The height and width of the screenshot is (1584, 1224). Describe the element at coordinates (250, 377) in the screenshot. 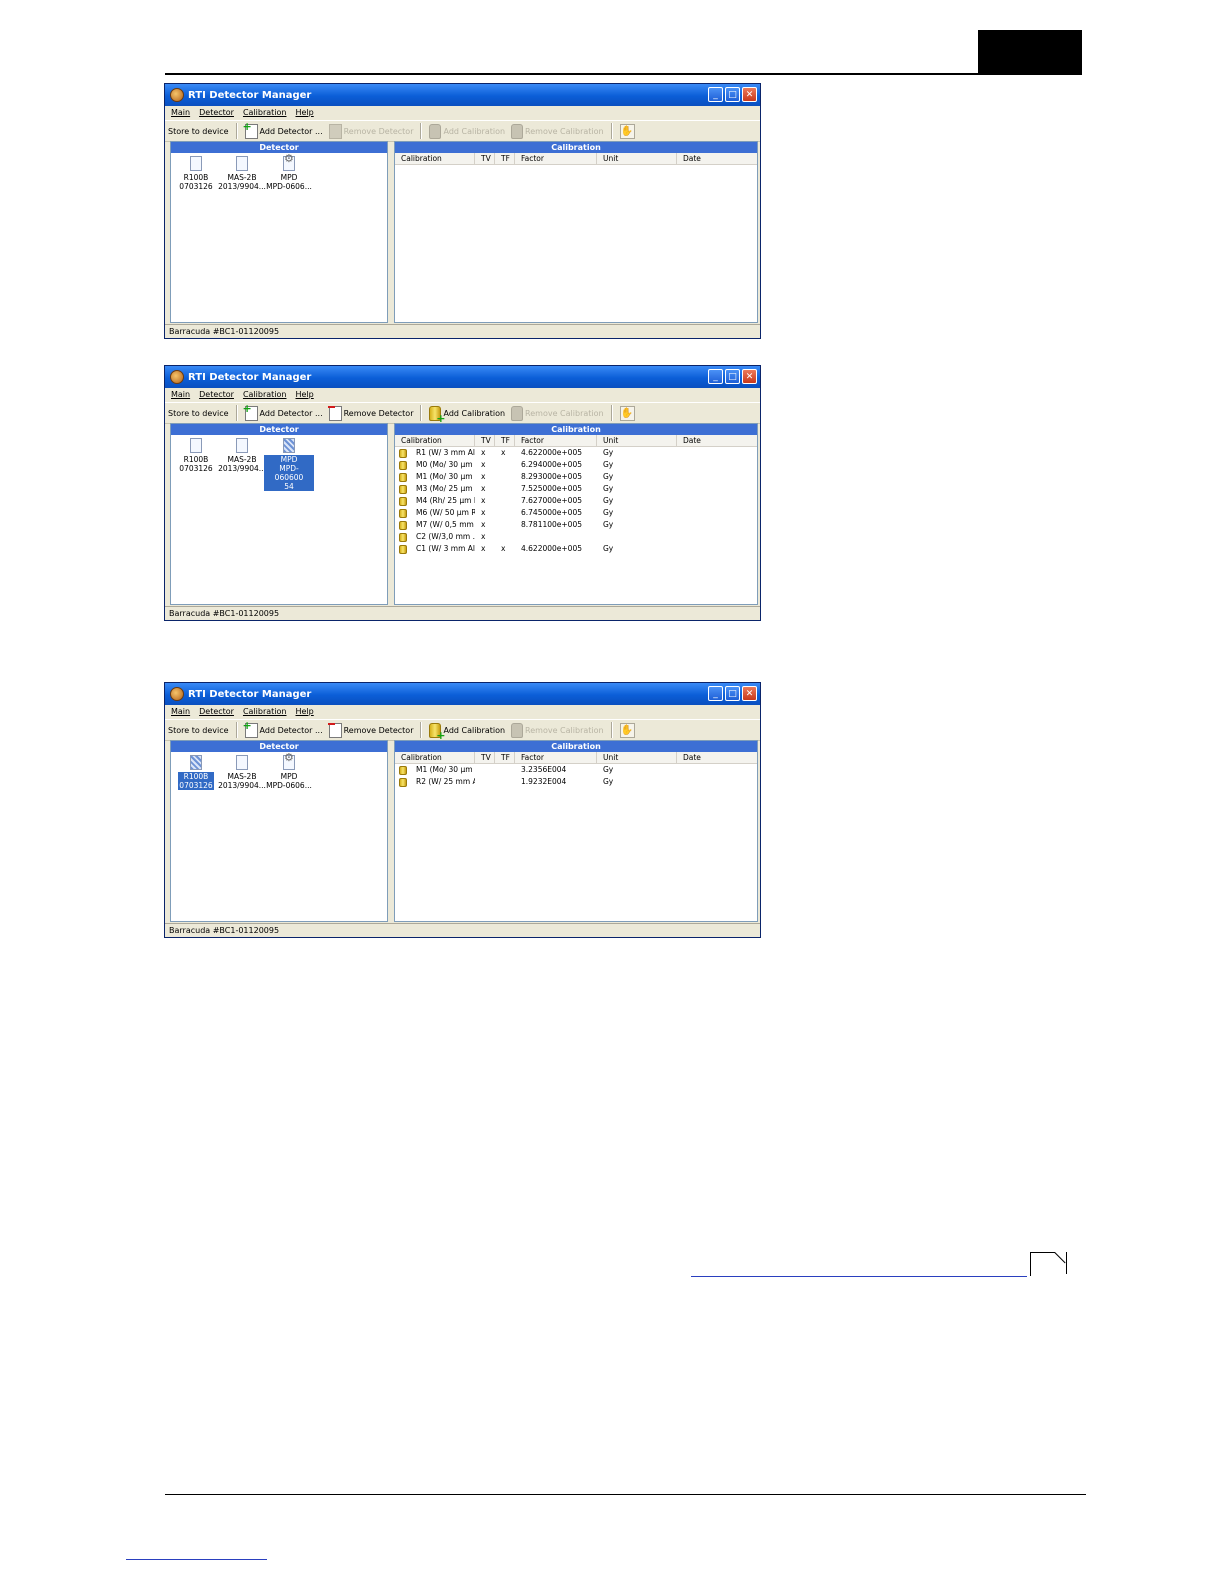

I see `window-title: RTI Detector Manager` at that location.